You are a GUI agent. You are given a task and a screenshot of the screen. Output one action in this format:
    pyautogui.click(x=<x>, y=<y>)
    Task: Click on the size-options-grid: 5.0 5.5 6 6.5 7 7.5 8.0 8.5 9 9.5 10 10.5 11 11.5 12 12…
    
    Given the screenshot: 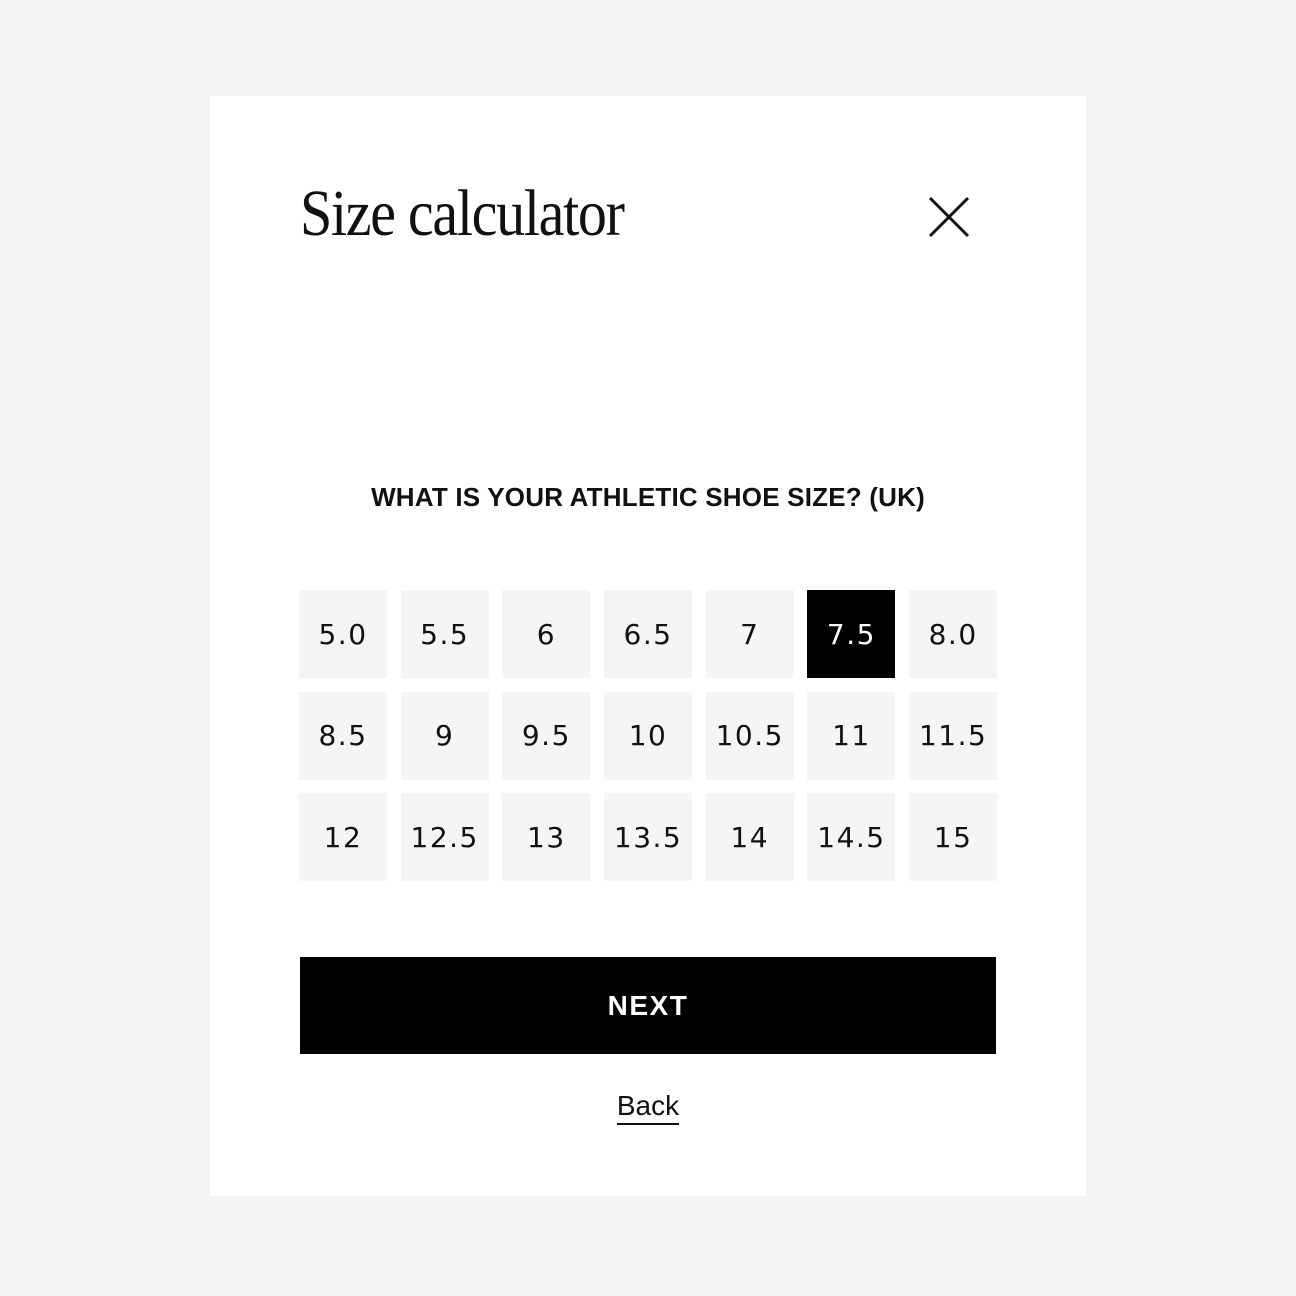 What is the action you would take?
    pyautogui.click(x=648, y=736)
    